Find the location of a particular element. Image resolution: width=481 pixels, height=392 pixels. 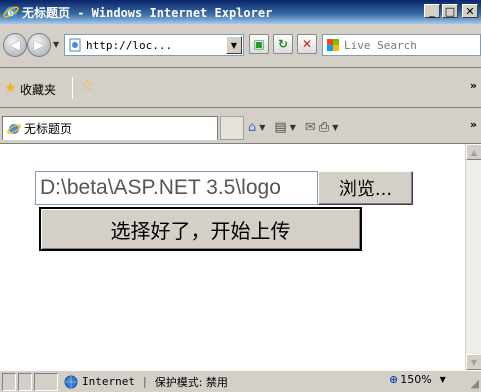

vertical-scrollbar: ▲ ▼ is located at coordinates (473, 257).